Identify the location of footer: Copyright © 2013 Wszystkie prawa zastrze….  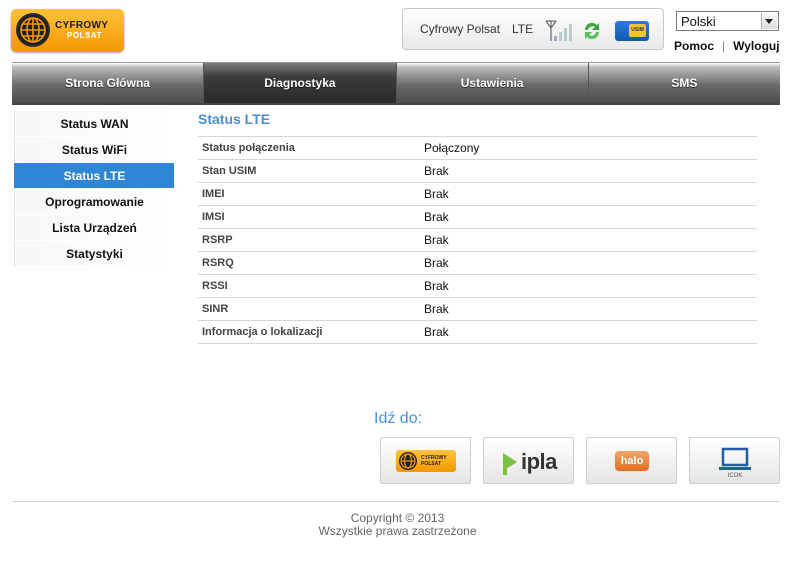
(397, 525).